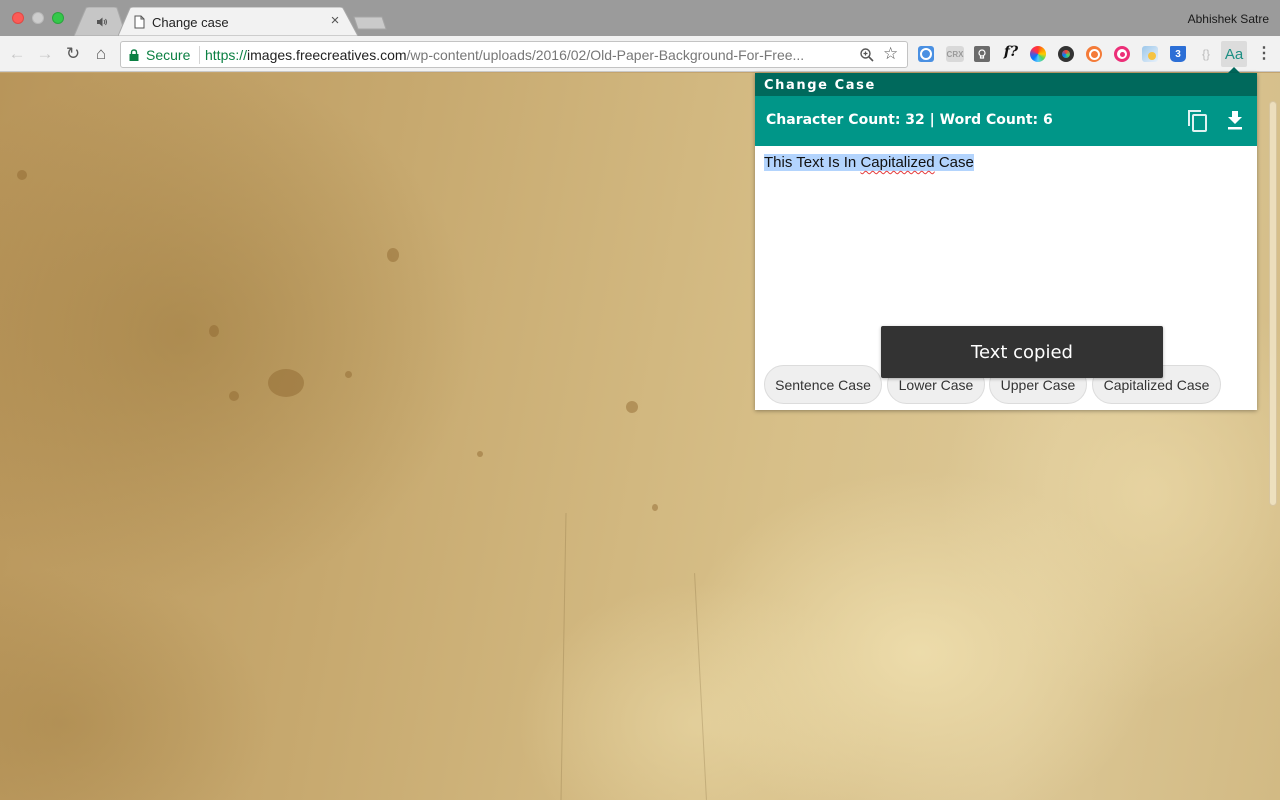  I want to click on change-case-extension-icon: Aa, so click(1234, 54).